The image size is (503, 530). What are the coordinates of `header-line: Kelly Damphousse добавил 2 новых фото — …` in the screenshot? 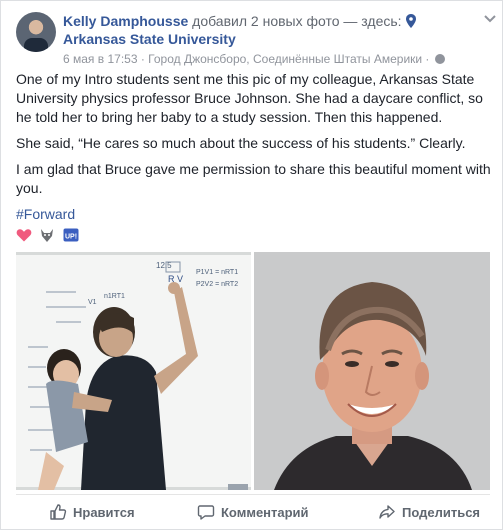 It's located at (278, 21).